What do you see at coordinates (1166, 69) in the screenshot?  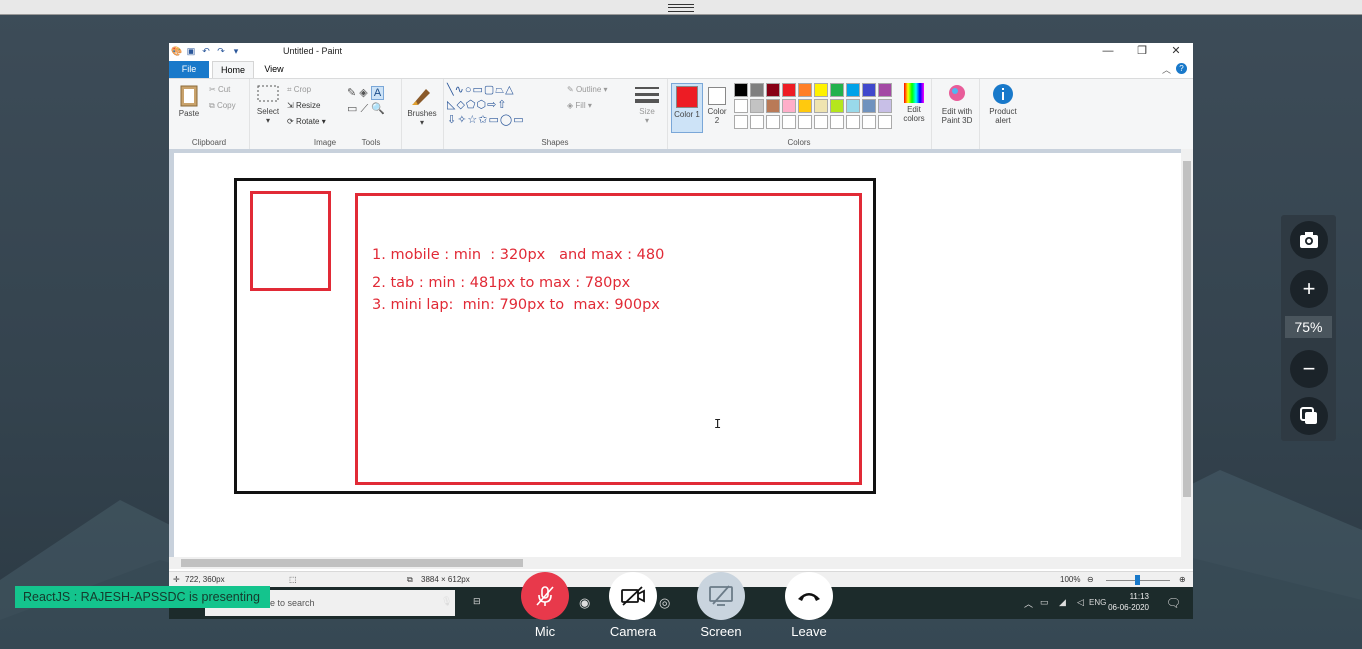 I see `collapse-ribbon-icon: ︿` at bounding box center [1166, 69].